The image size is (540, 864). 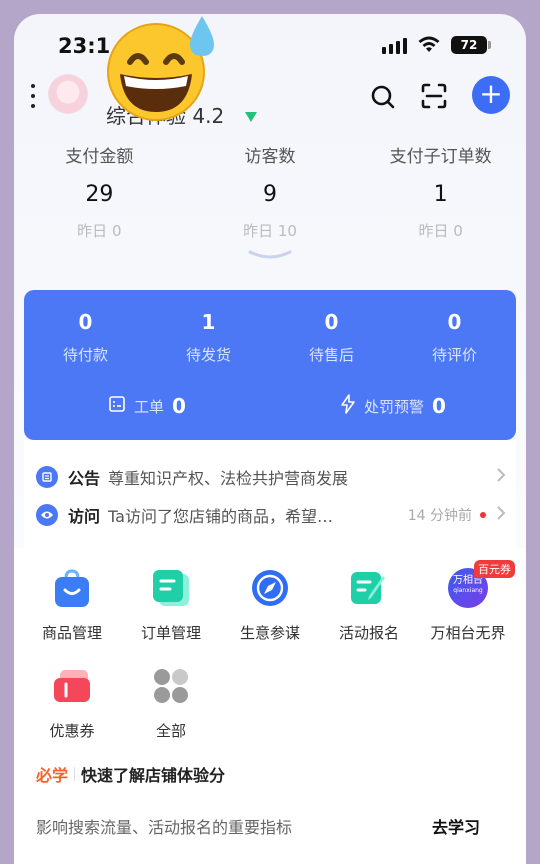 What do you see at coordinates (170, 633) in the screenshot?
I see `tool-label: 订单管理` at bounding box center [170, 633].